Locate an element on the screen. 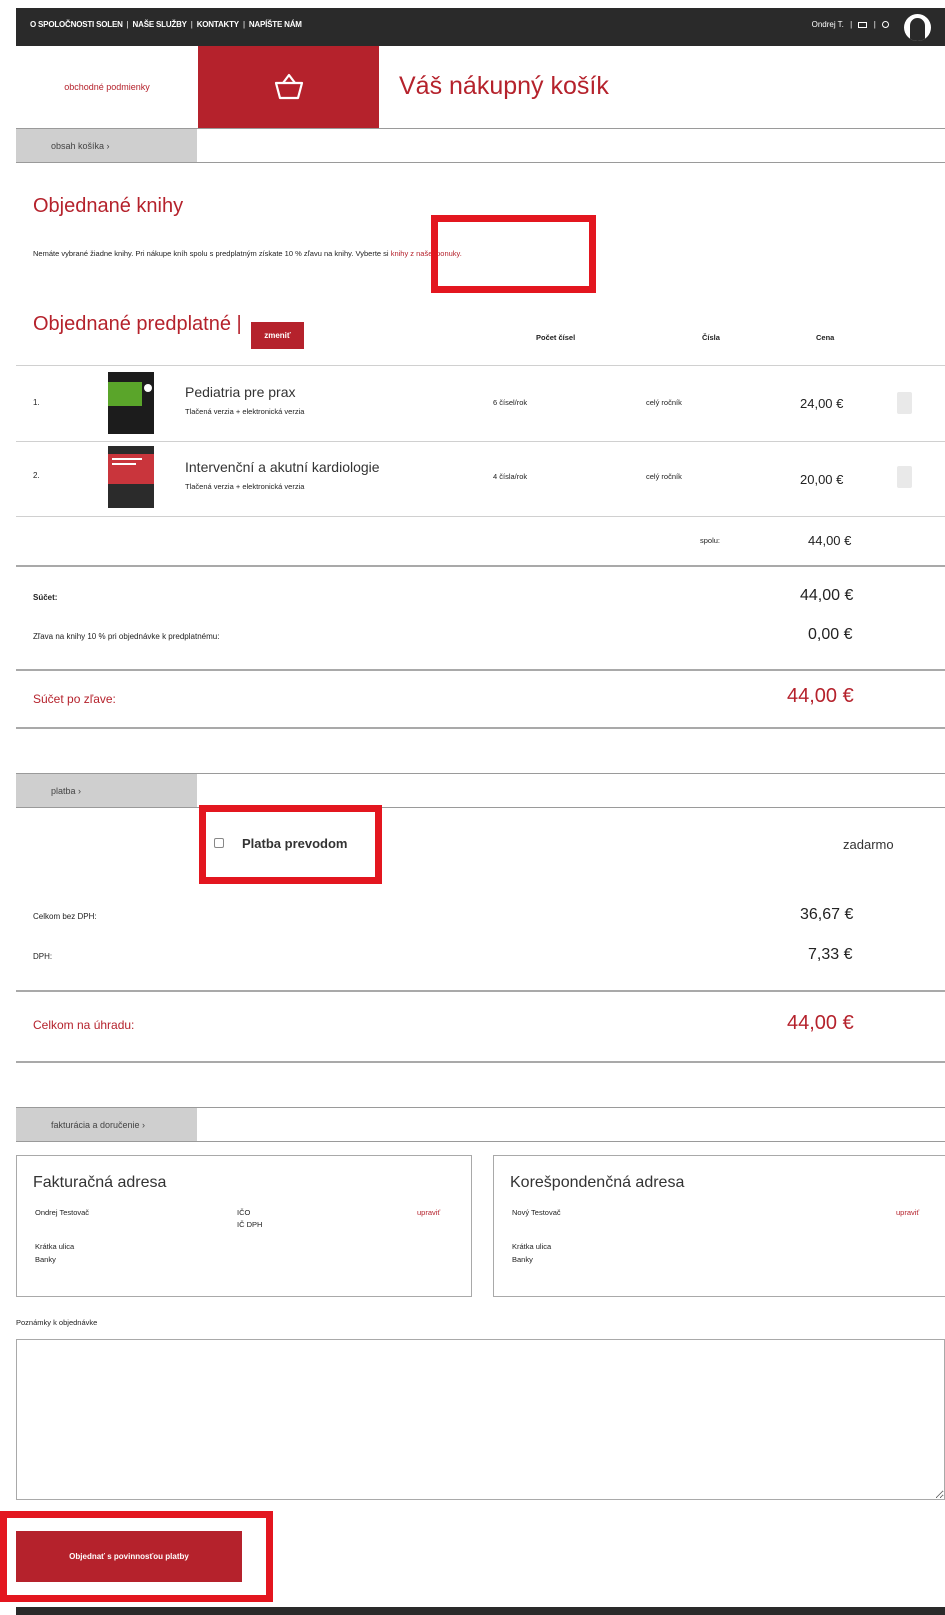 This screenshot has height=1615, width=945. logout-icon is located at coordinates (885, 25).